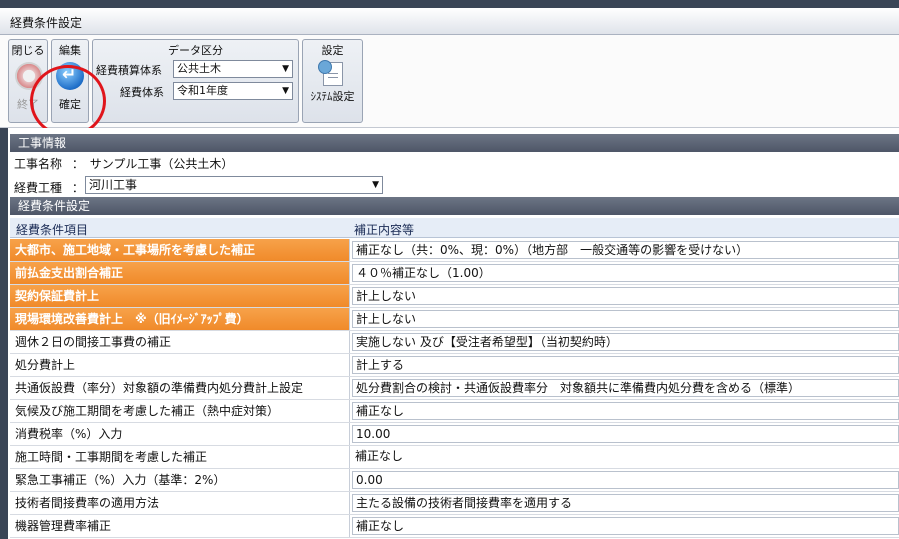 This screenshot has width=899, height=539. I want to click on condition-item: 契約保証費計上, so click(179, 296).